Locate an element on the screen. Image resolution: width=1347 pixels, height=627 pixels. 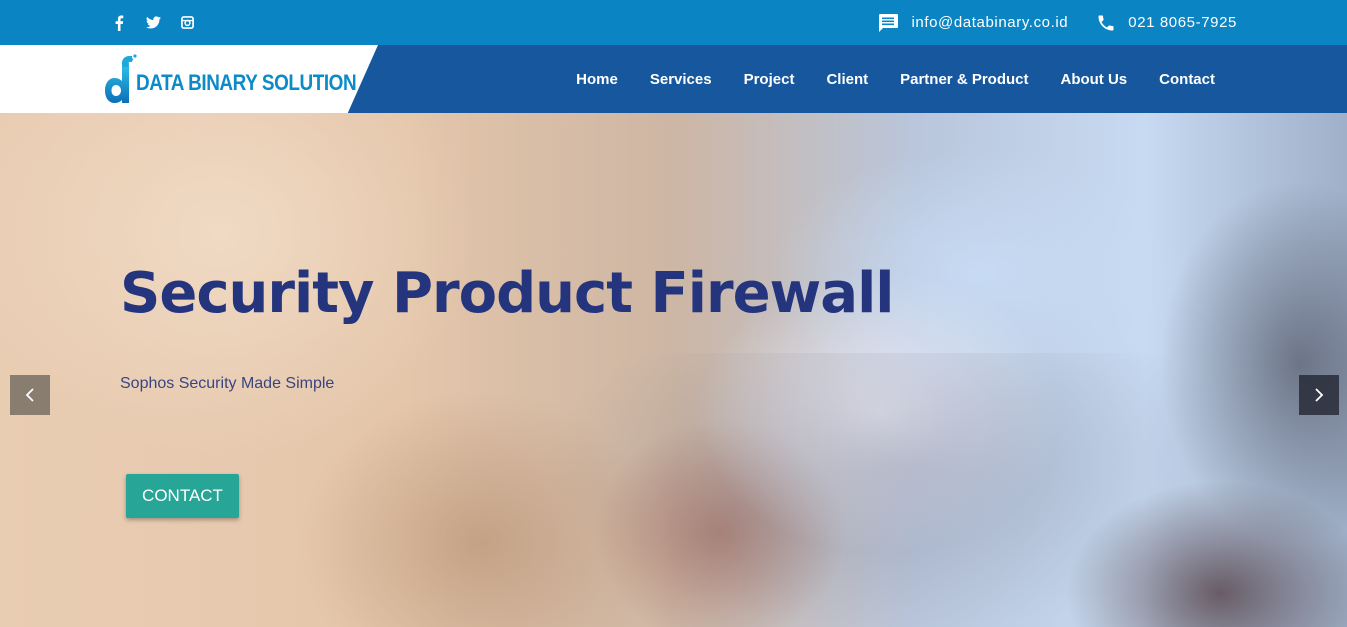
nav-client: Client is located at coordinates (847, 79).